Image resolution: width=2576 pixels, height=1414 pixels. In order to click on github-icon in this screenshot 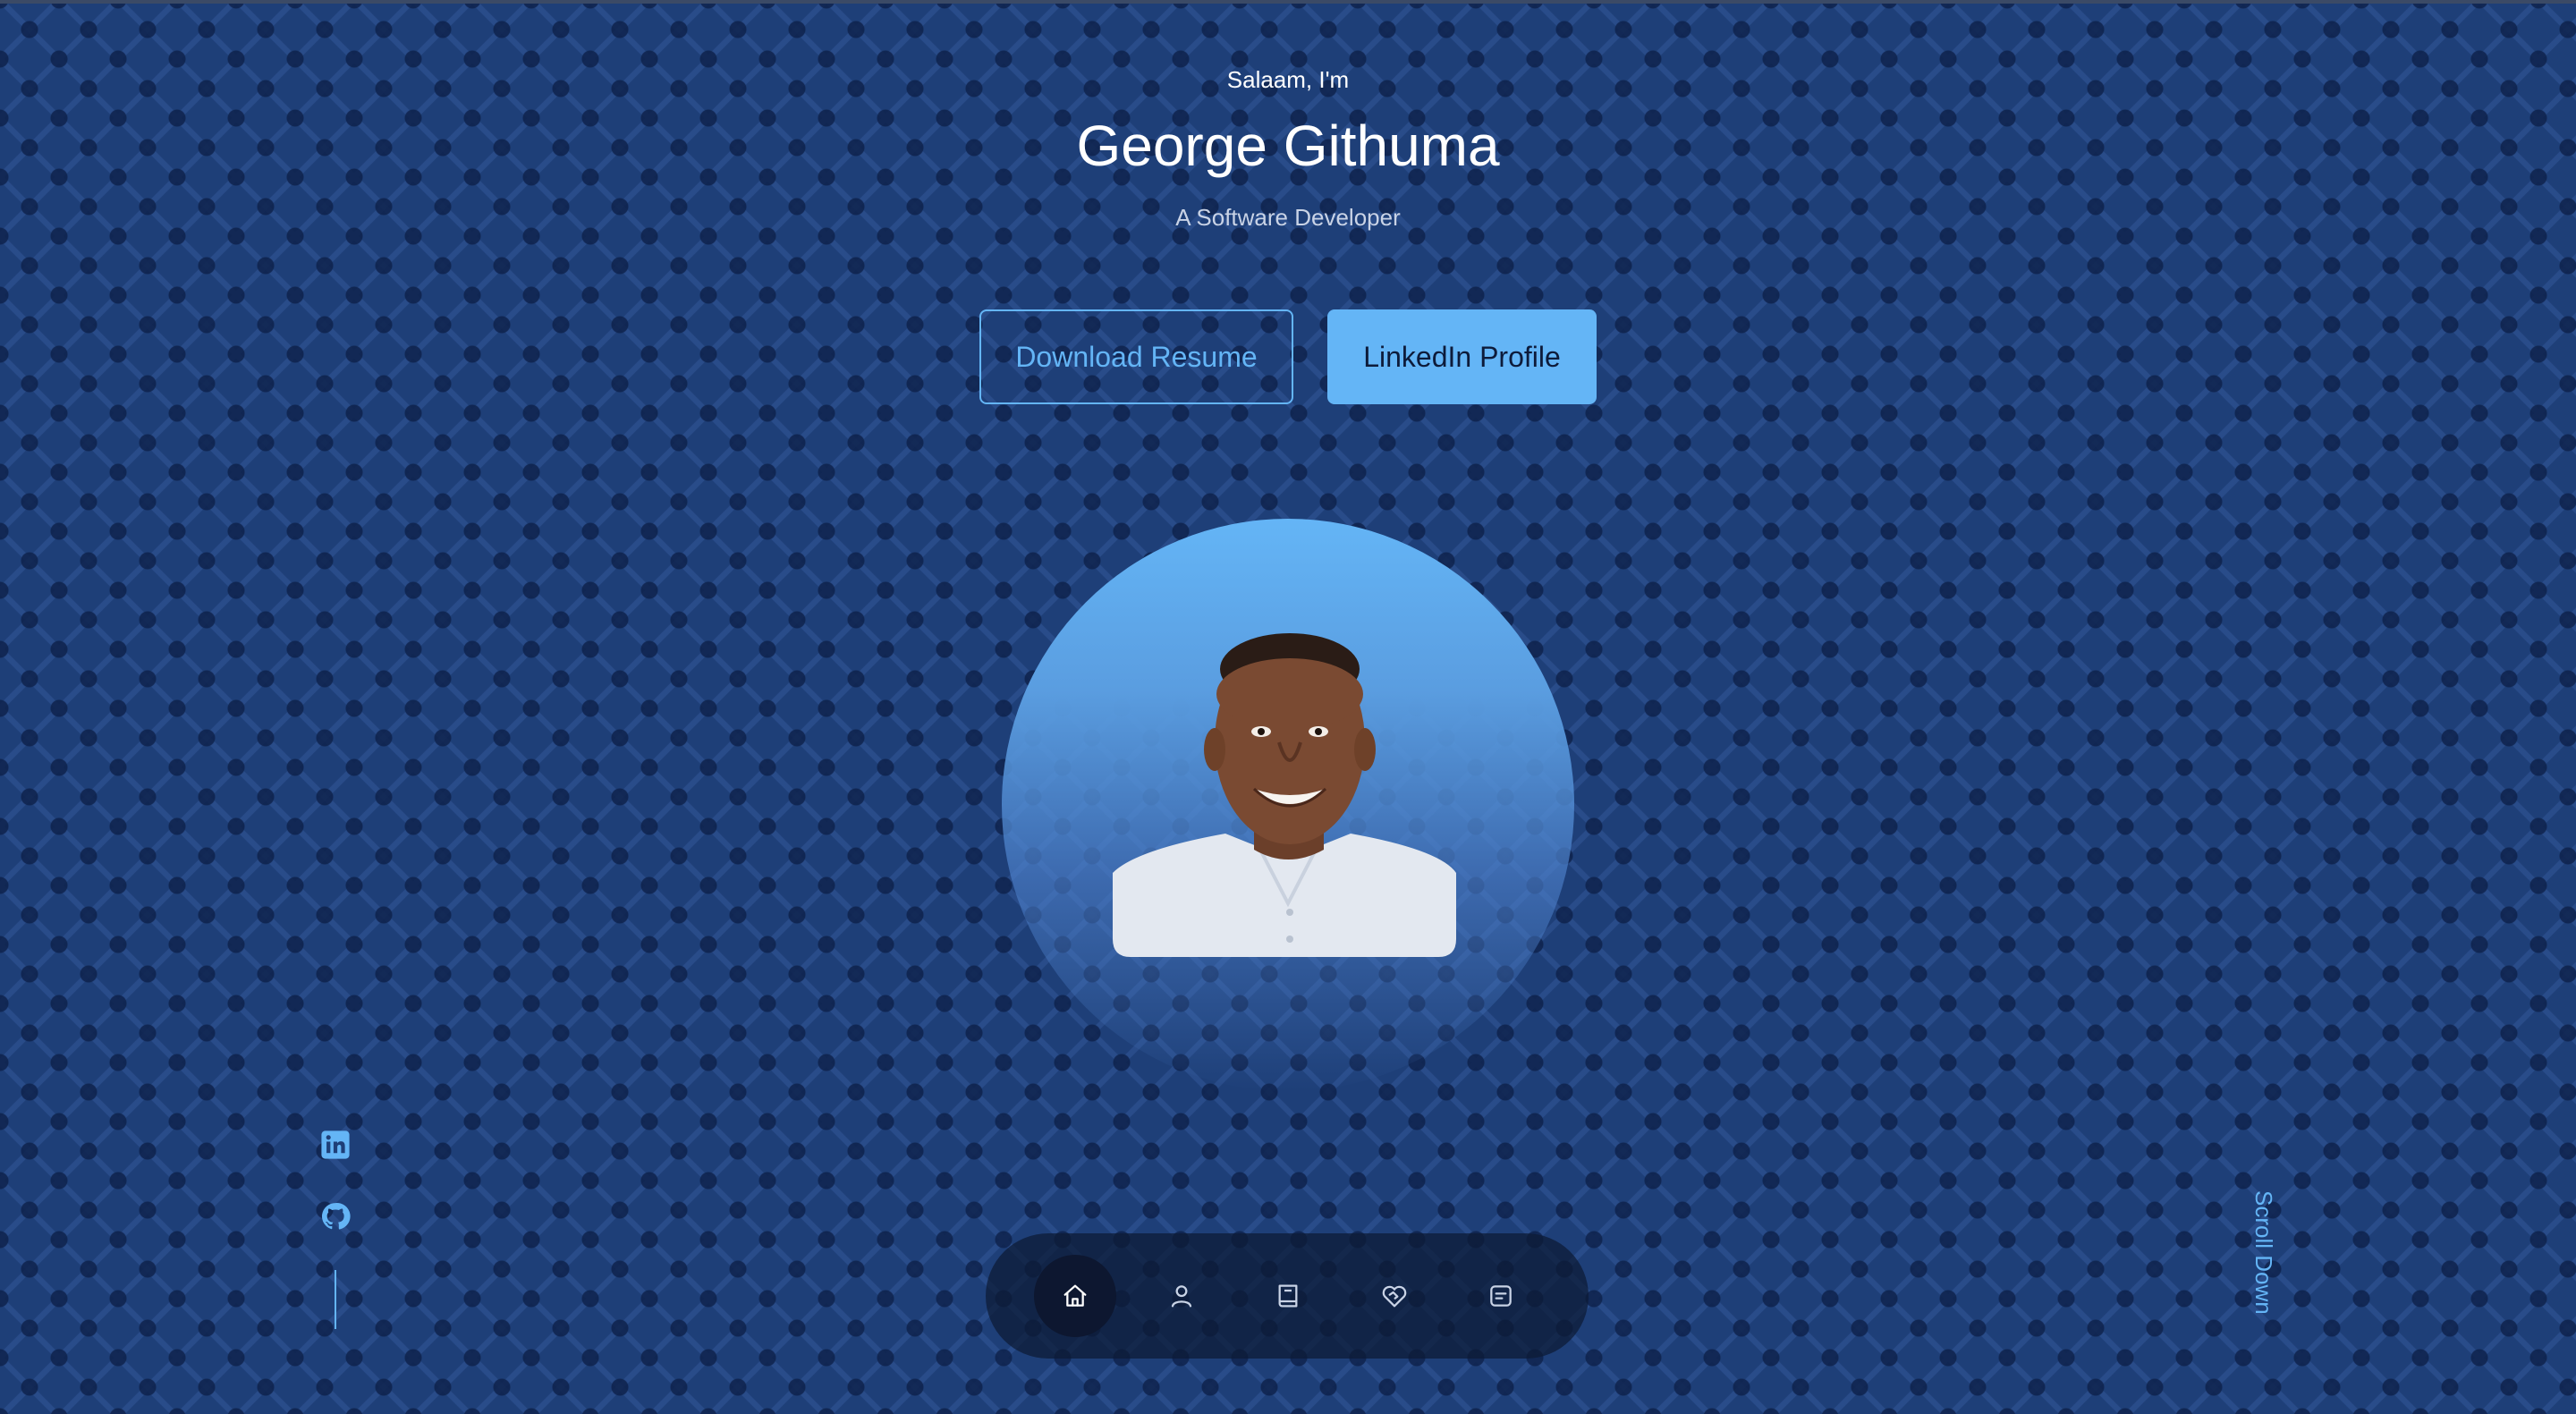, I will do `click(336, 1216)`.